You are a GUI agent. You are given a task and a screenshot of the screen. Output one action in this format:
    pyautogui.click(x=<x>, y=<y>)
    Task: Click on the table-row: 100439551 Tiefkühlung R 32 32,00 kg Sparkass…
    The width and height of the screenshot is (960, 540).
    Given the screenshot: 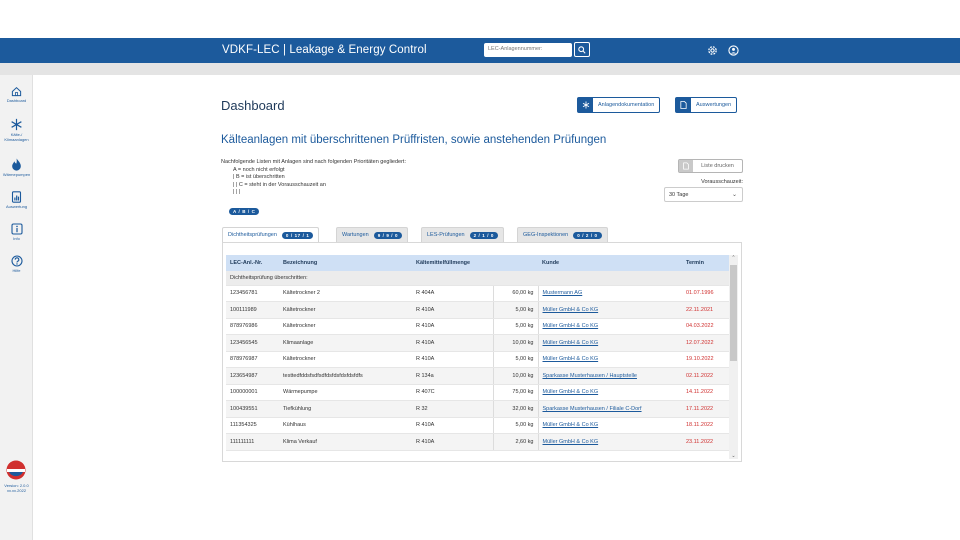 What is the action you would take?
    pyautogui.click(x=477, y=409)
    